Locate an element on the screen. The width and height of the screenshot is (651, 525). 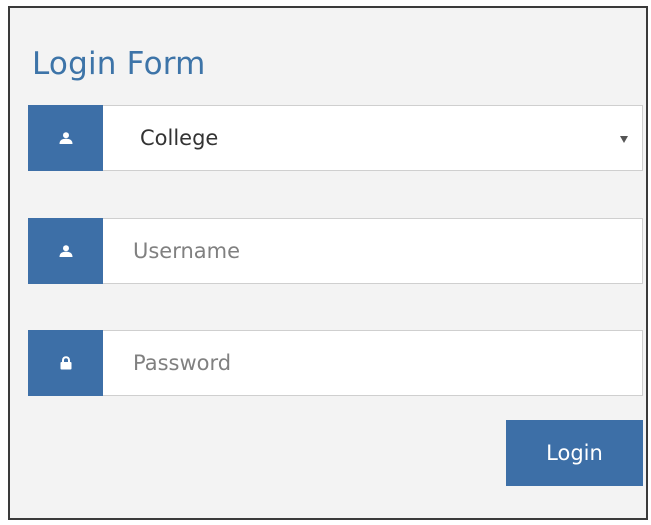
college-addon is located at coordinates (65, 138).